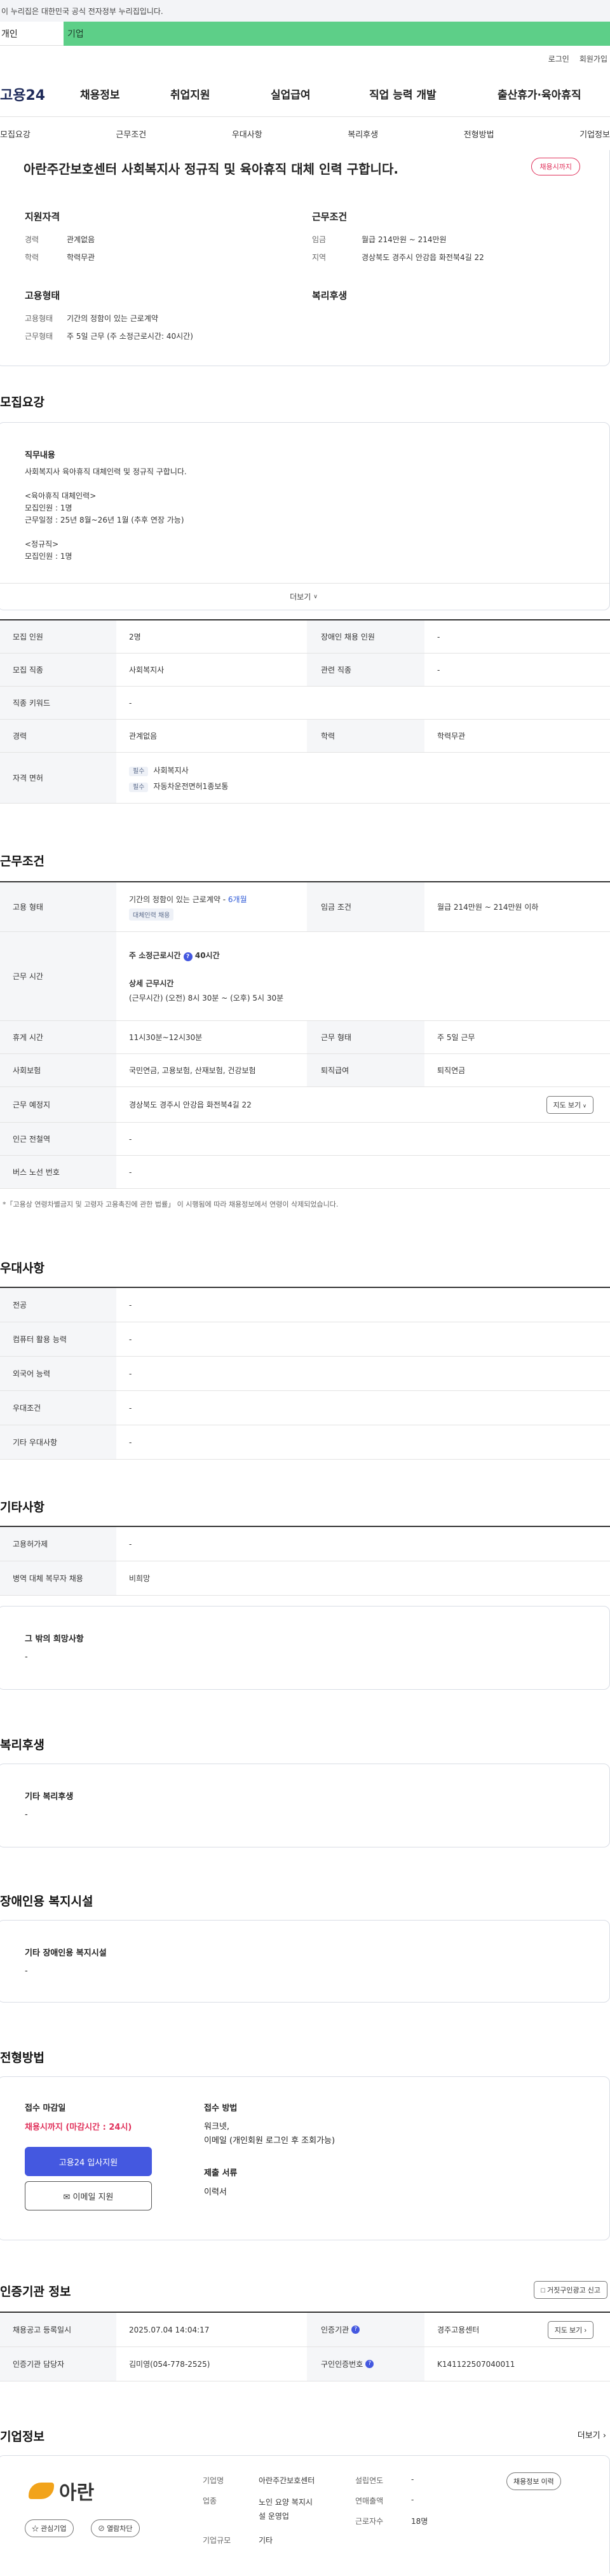 The width and height of the screenshot is (610, 2576). What do you see at coordinates (569, 1104) in the screenshot?
I see `map-button: 지도 보기 ∨` at bounding box center [569, 1104].